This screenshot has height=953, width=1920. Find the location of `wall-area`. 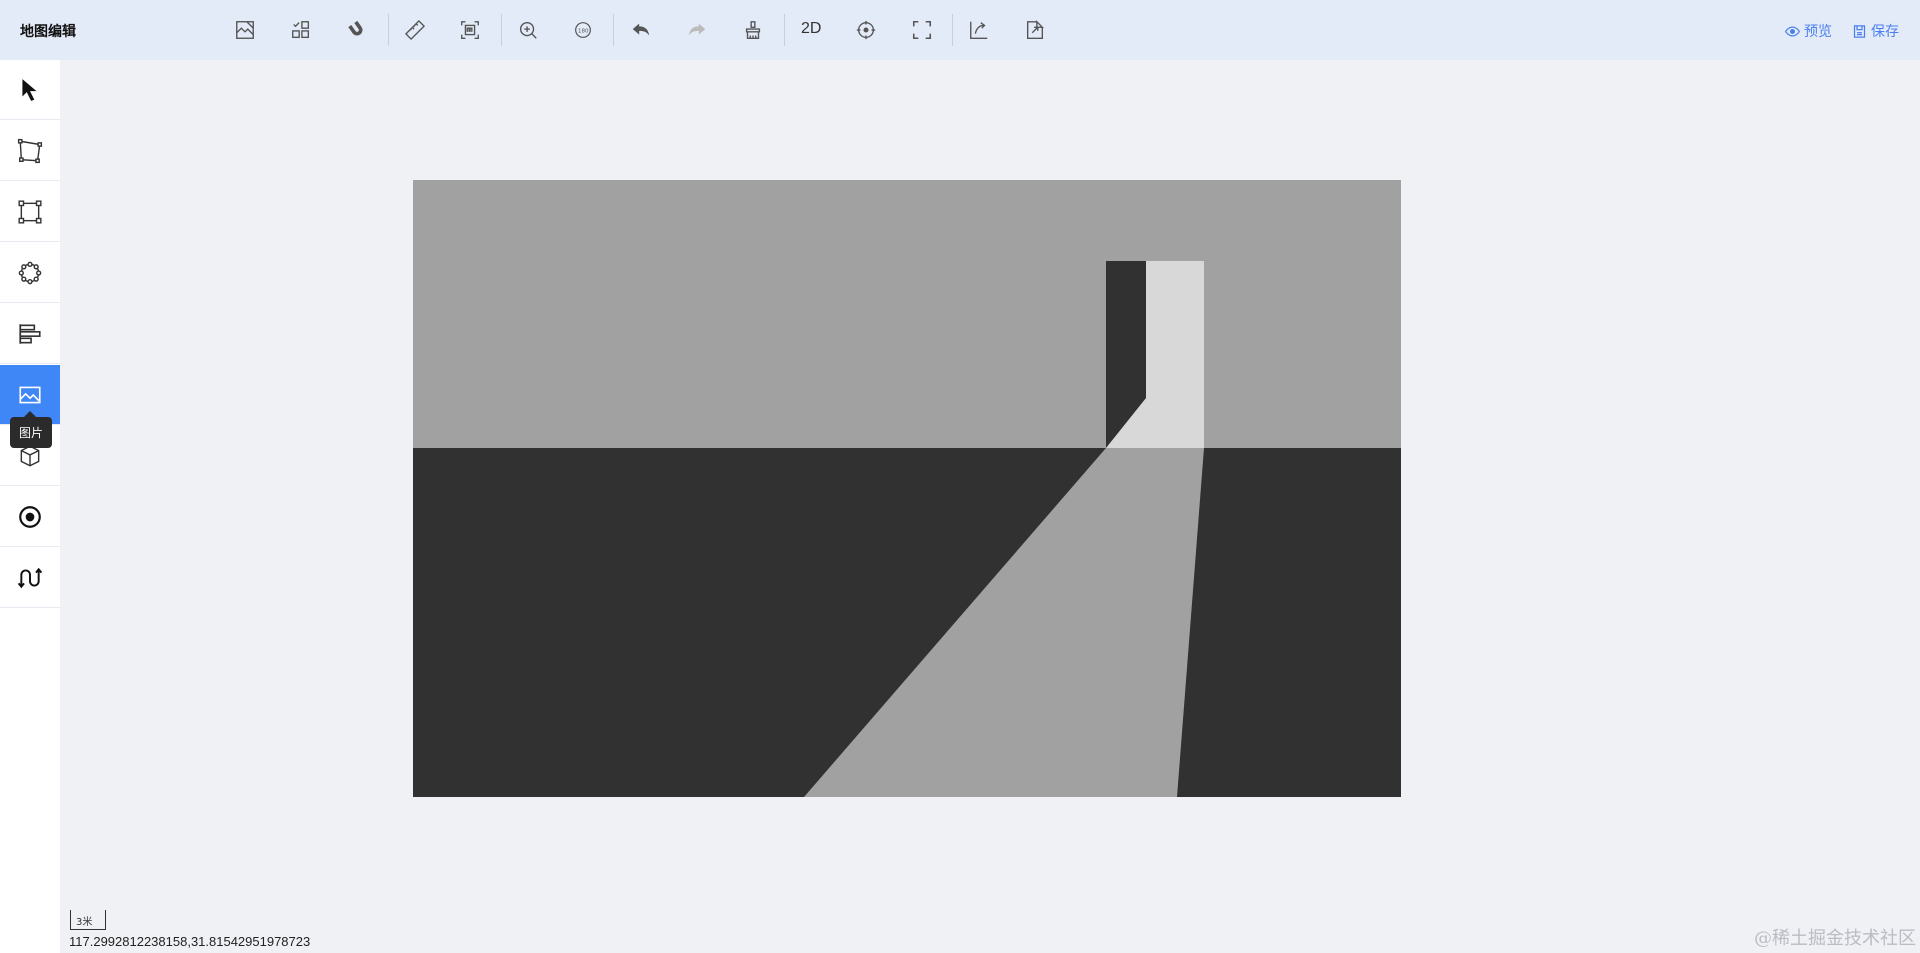

wall-area is located at coordinates (907, 314).